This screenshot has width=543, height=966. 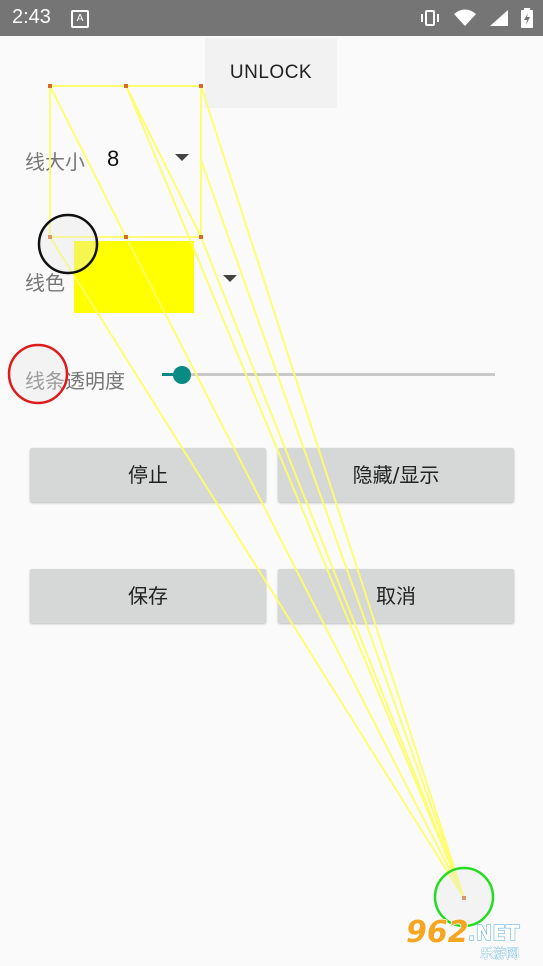 What do you see at coordinates (499, 18) in the screenshot?
I see `signal-icon` at bounding box center [499, 18].